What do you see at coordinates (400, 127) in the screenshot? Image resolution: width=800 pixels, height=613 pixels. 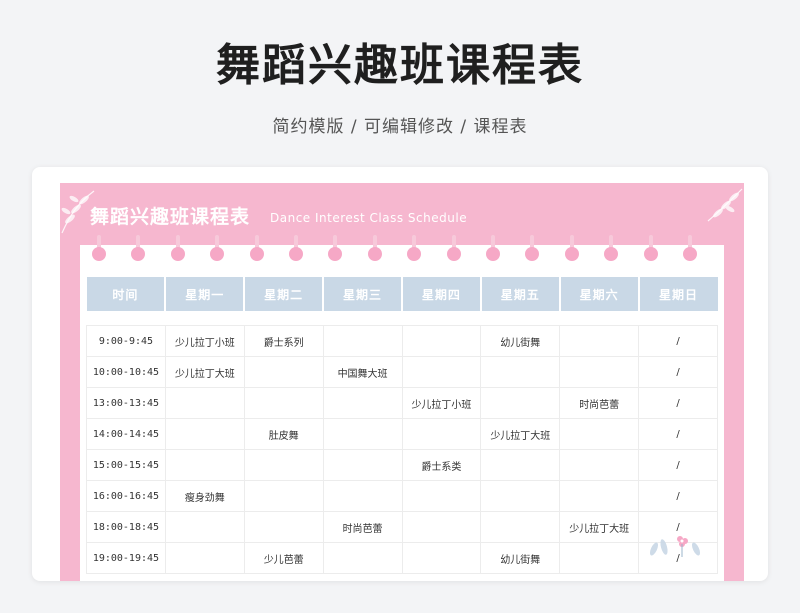 I see `page-subtitle: 简约模版 / 可编辑修改 / 课程表` at bounding box center [400, 127].